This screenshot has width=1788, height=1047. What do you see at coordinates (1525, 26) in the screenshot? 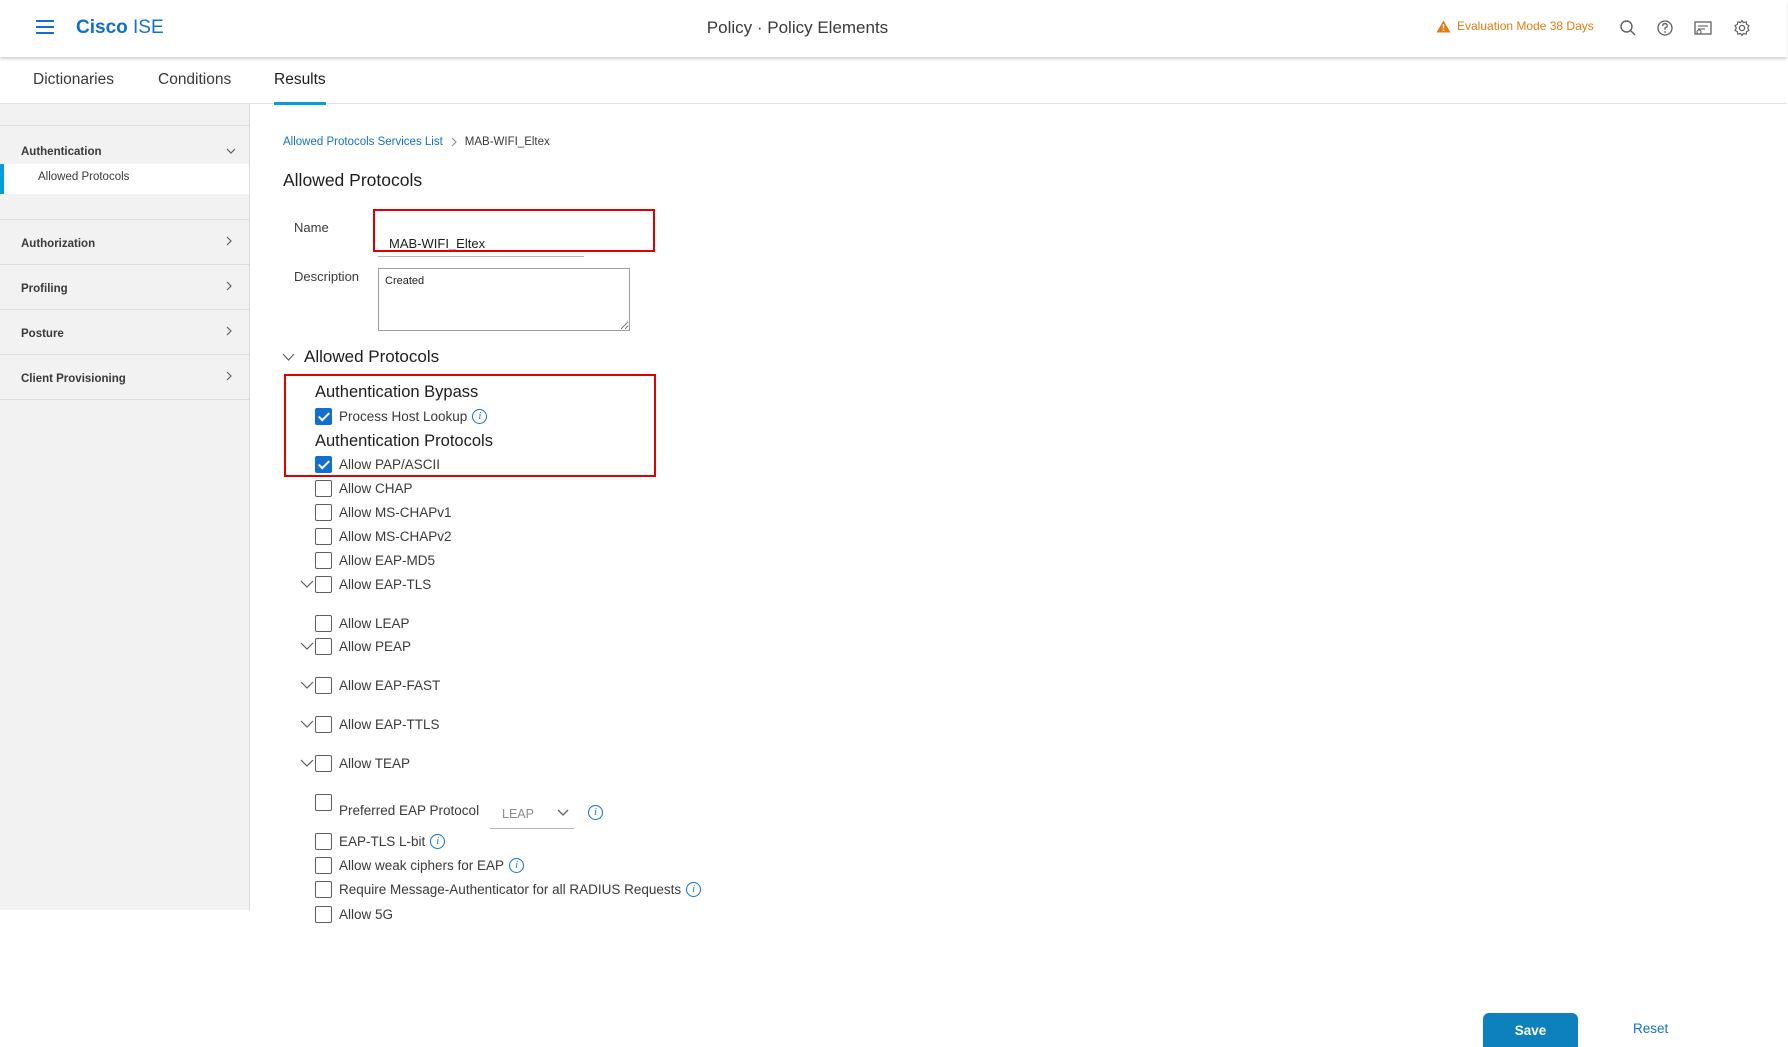
I see `evaluation-mode-text: Evaluation Mode 38 Days` at bounding box center [1525, 26].